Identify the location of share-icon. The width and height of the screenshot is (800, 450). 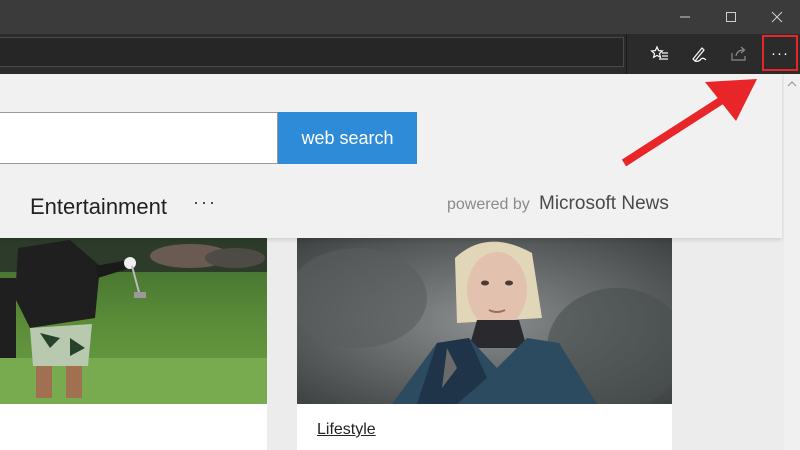
(738, 53).